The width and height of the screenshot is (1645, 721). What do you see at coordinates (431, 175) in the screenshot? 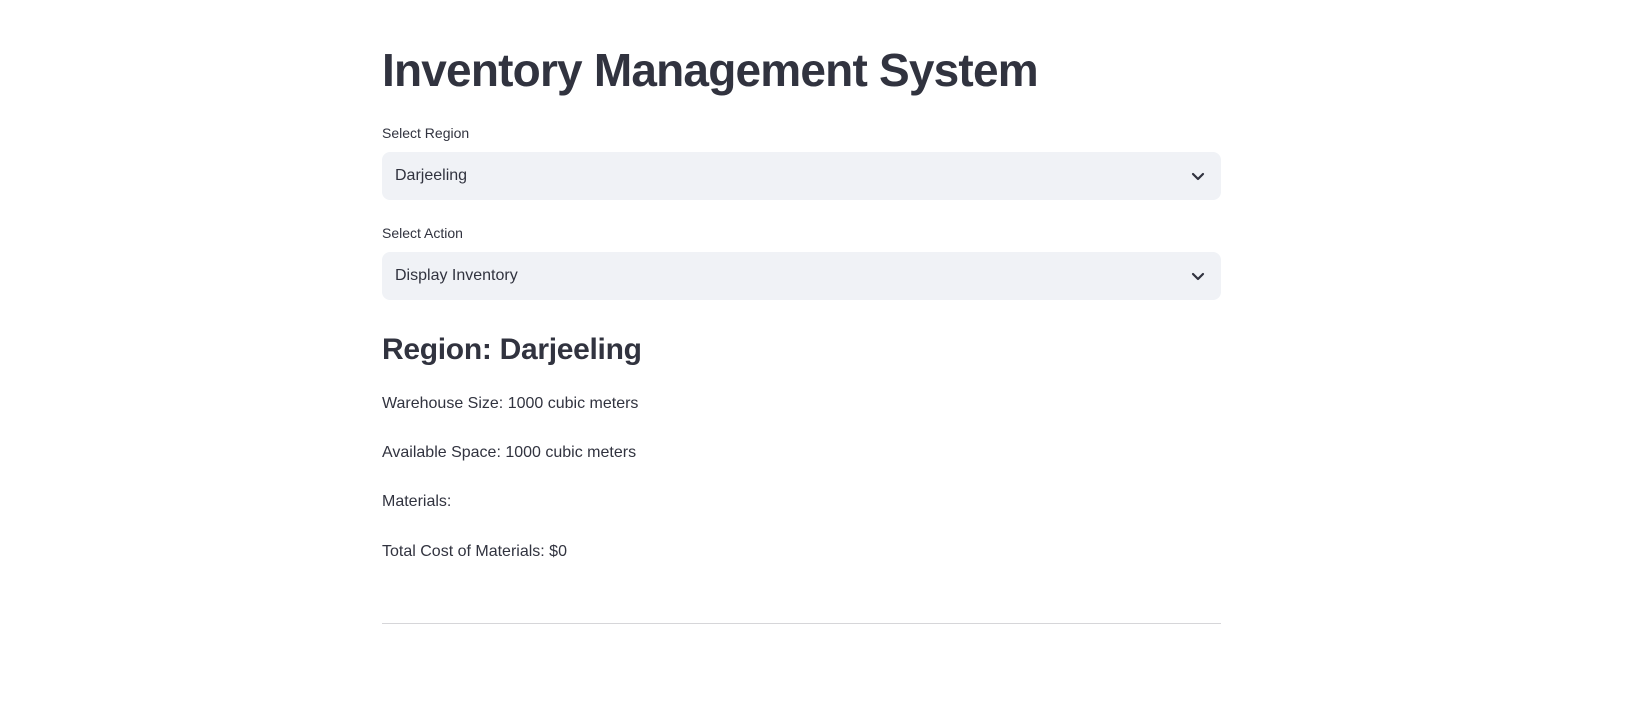
I see `region-select-value: Darjeeling` at bounding box center [431, 175].